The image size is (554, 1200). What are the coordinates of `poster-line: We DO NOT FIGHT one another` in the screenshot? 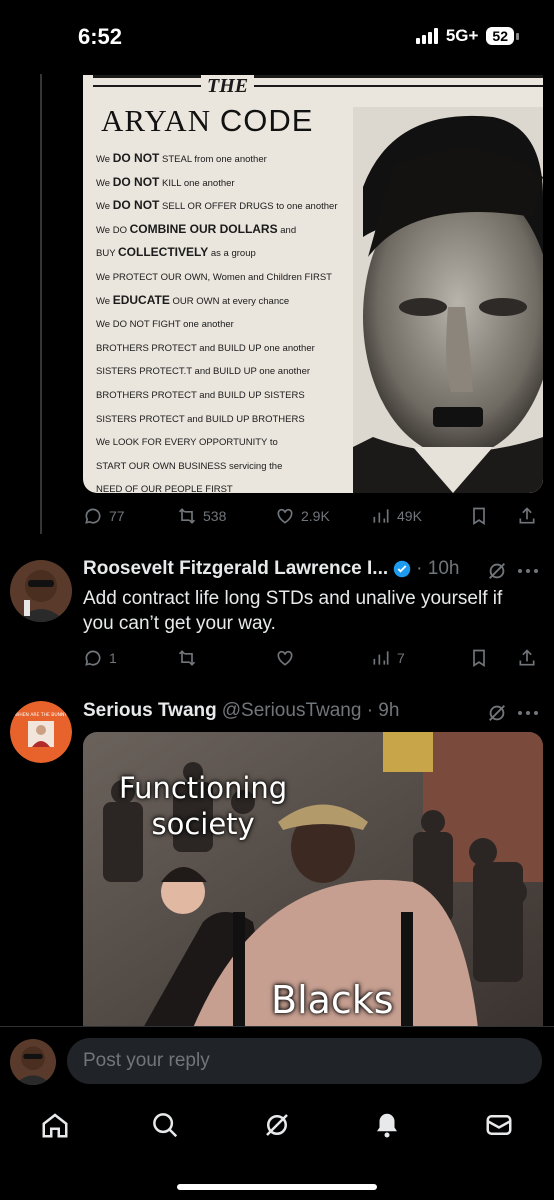 It's located at (165, 325).